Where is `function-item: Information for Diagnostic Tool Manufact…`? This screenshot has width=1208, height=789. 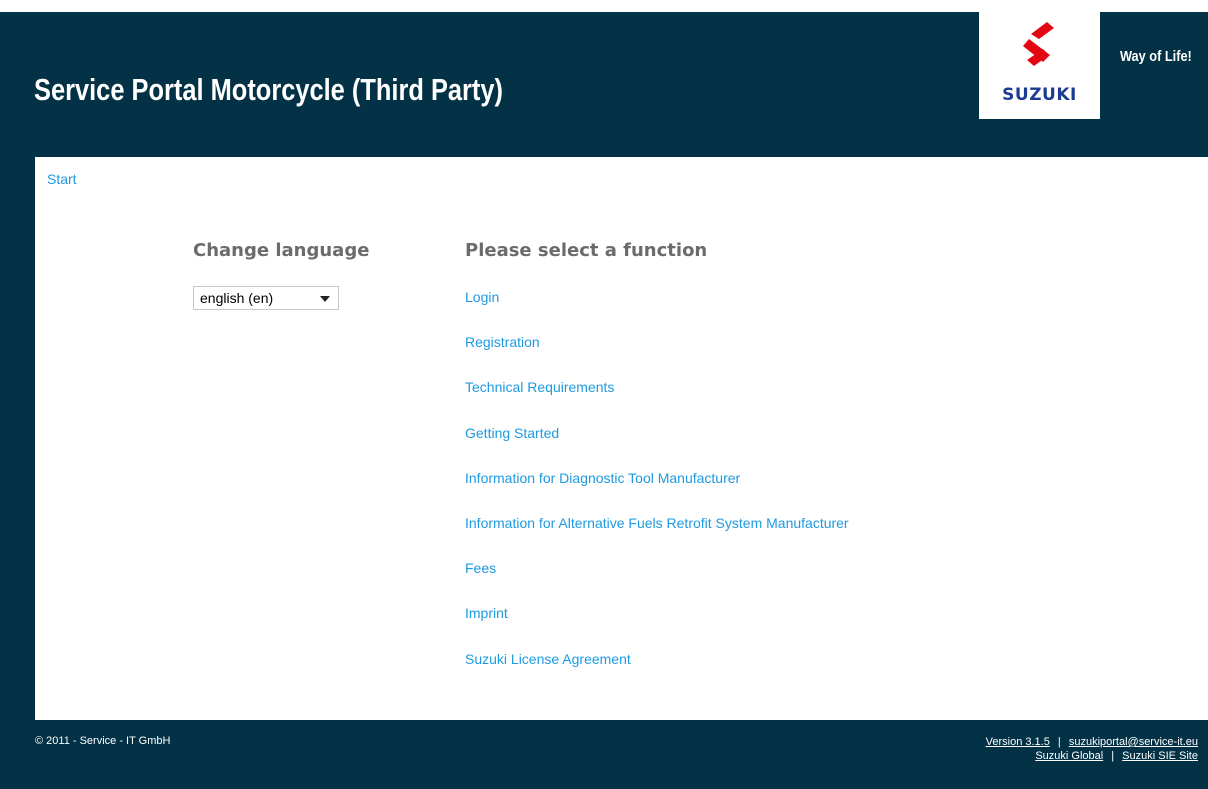 function-item: Information for Diagnostic Tool Manufact… is located at coordinates (657, 492).